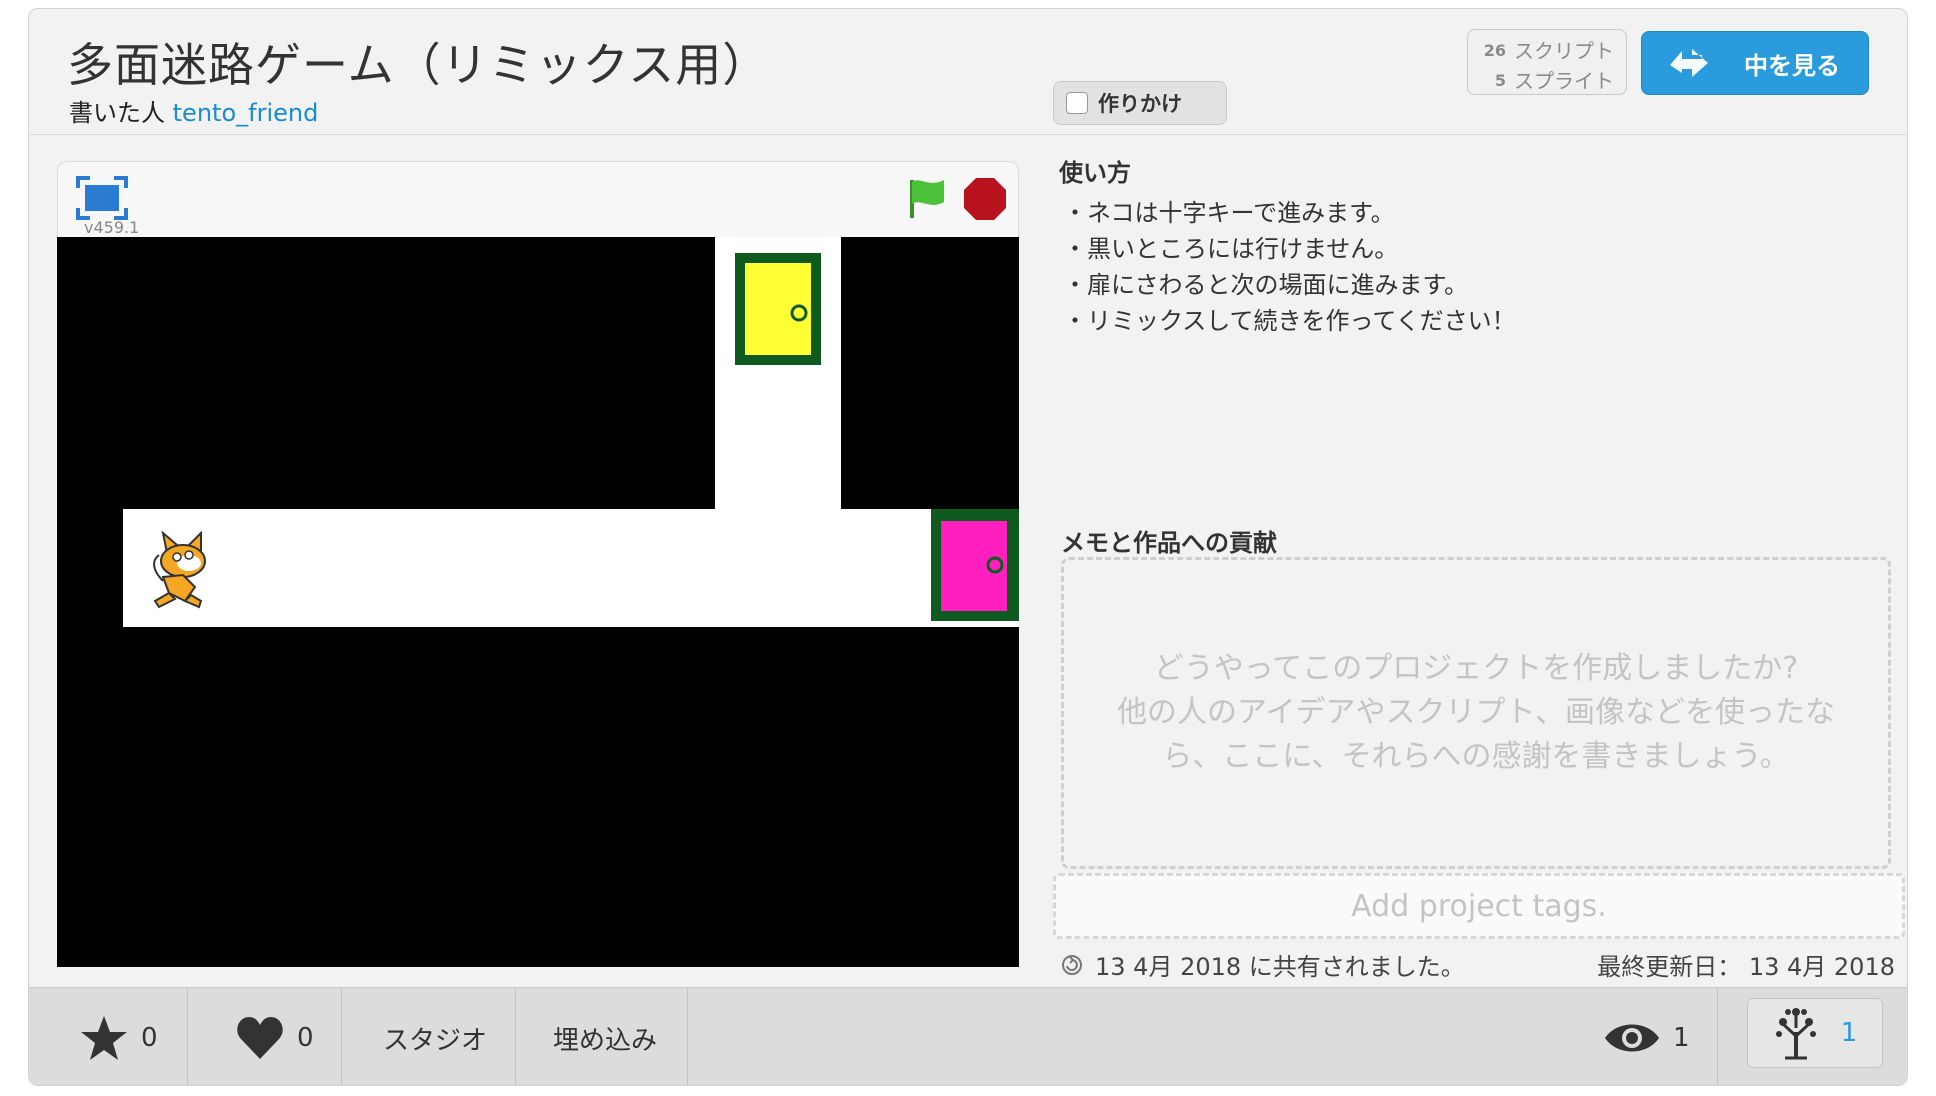 Image resolution: width=1936 pixels, height=1096 pixels. What do you see at coordinates (985, 199) in the screenshot?
I see `stop-icon` at bounding box center [985, 199].